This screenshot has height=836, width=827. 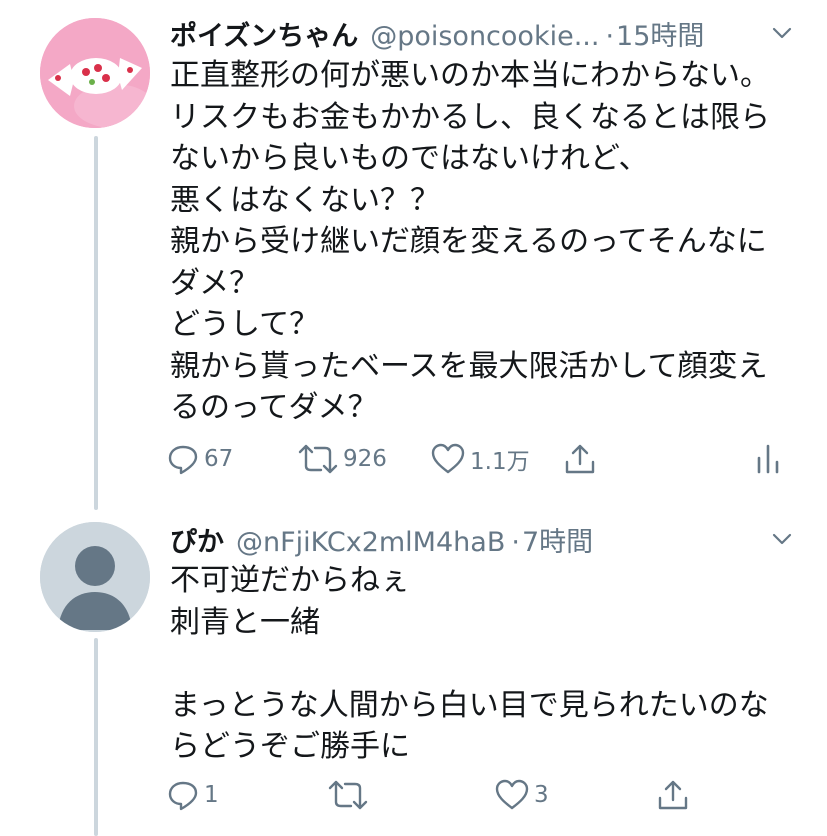 I want to click on username: @nFjiKCx2mlM4haB, so click(x=370, y=542).